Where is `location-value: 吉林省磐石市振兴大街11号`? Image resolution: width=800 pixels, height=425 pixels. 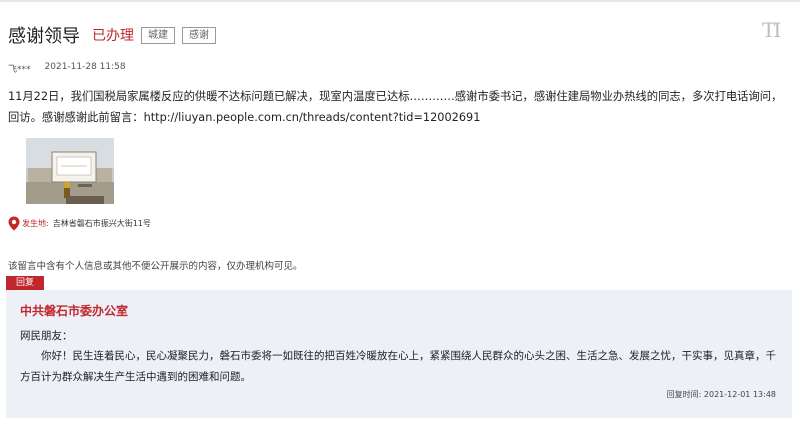
location-value: 吉林省磐石市振兴大街11号 is located at coordinates (101, 223).